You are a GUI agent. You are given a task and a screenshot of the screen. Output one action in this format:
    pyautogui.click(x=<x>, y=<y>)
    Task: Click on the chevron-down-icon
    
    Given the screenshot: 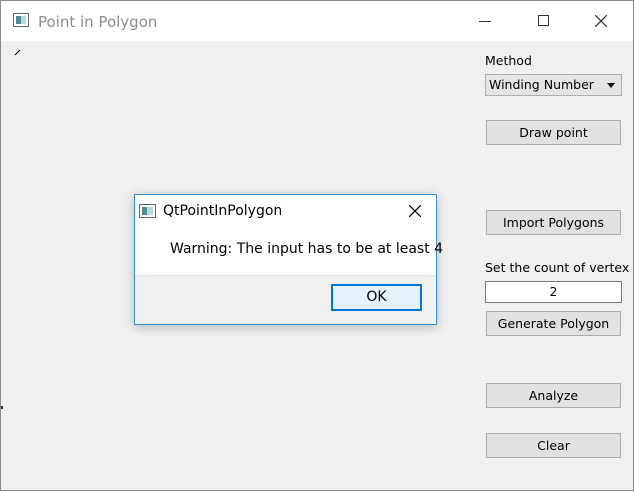 What is the action you would take?
    pyautogui.click(x=611, y=85)
    